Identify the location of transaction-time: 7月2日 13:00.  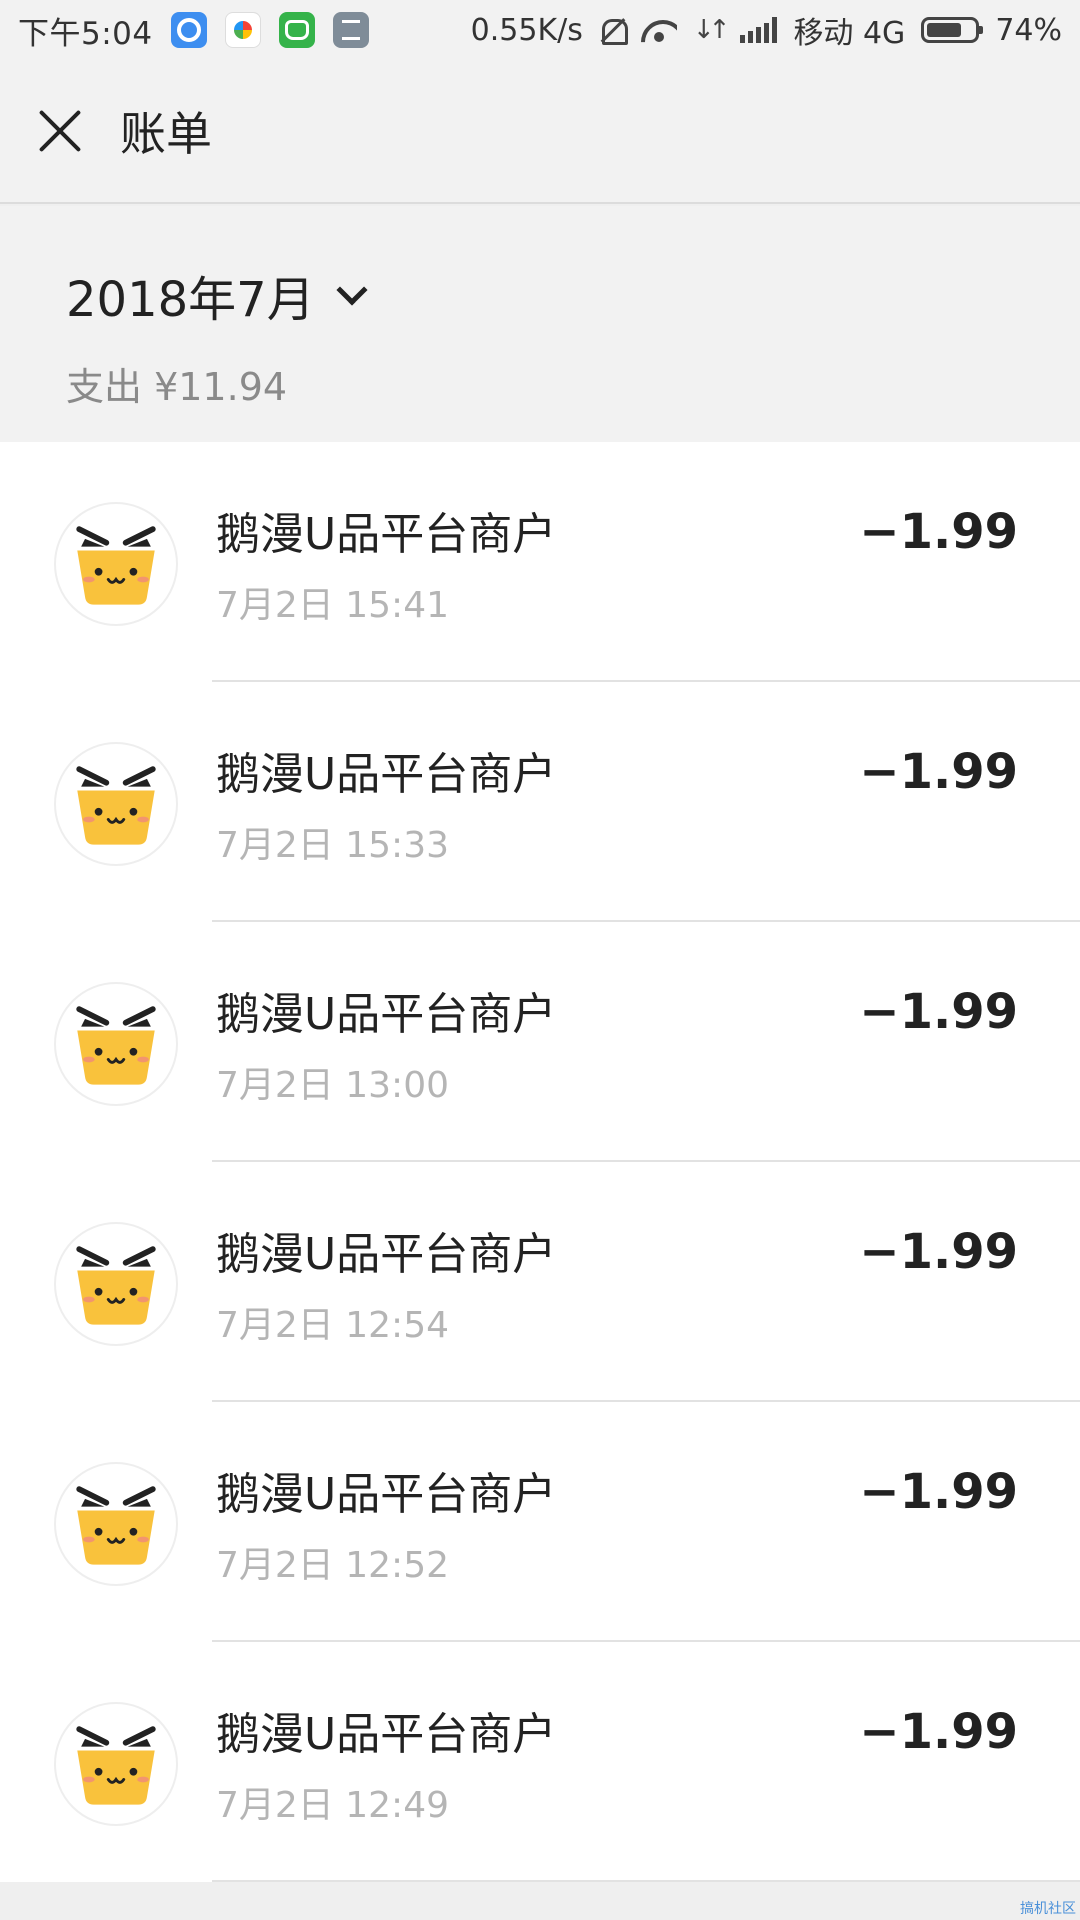
(332, 1085).